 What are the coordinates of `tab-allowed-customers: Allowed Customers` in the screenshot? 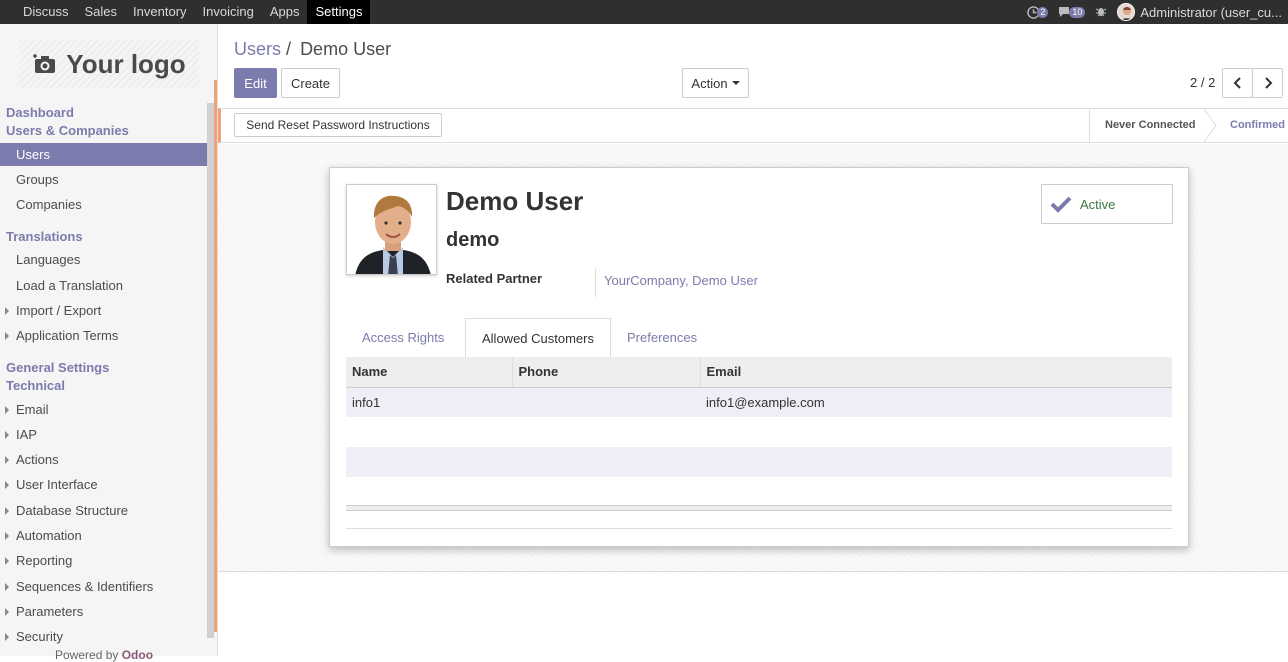 It's located at (538, 338).